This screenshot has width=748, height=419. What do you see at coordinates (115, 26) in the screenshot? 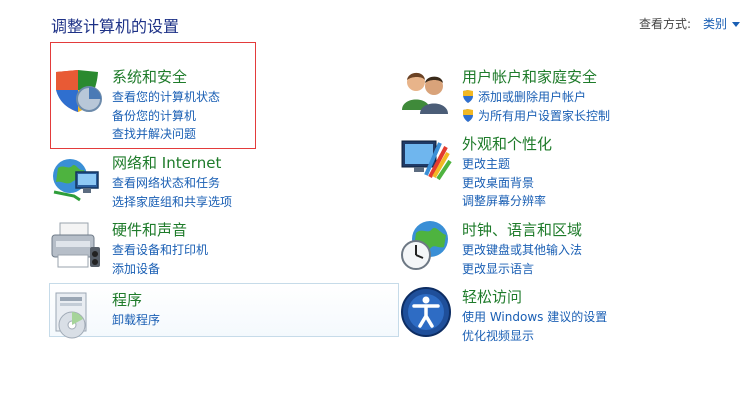
I see `page-title: 调整计算机的设置` at bounding box center [115, 26].